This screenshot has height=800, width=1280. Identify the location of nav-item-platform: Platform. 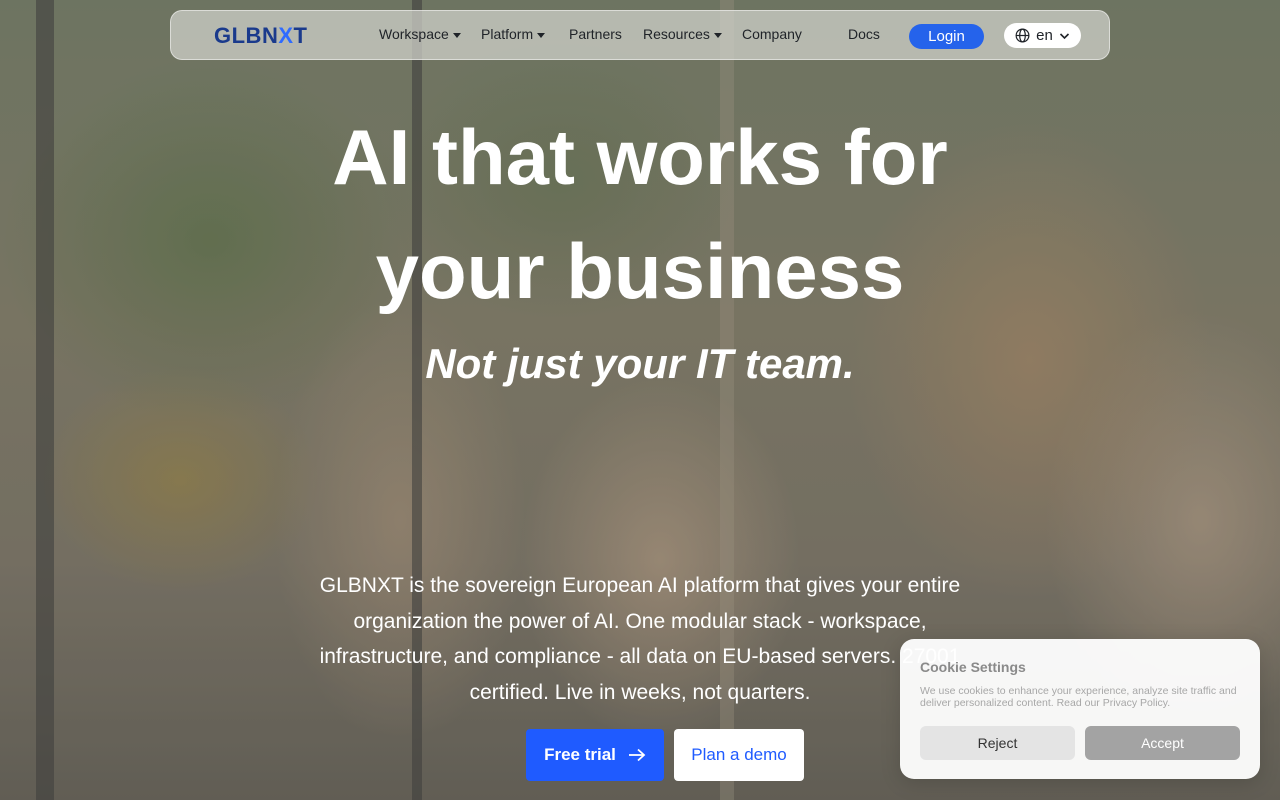
(513, 34).